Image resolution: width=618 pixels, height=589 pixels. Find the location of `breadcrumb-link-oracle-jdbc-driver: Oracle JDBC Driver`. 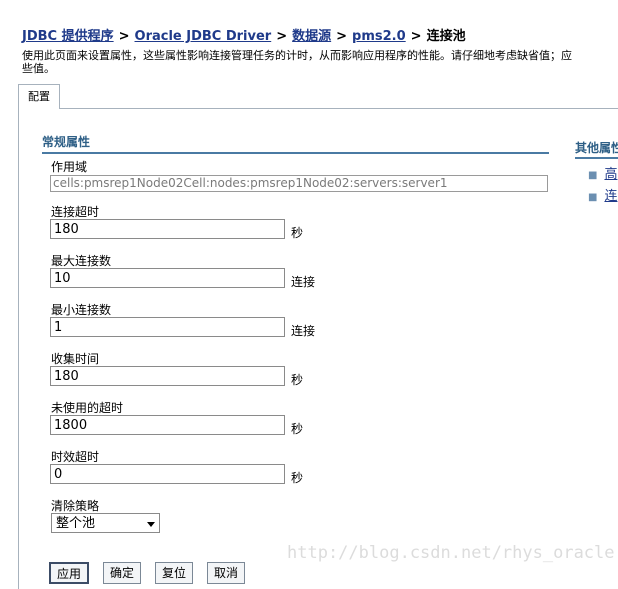

breadcrumb-link-oracle-jdbc-driver: Oracle JDBC Driver is located at coordinates (203, 36).